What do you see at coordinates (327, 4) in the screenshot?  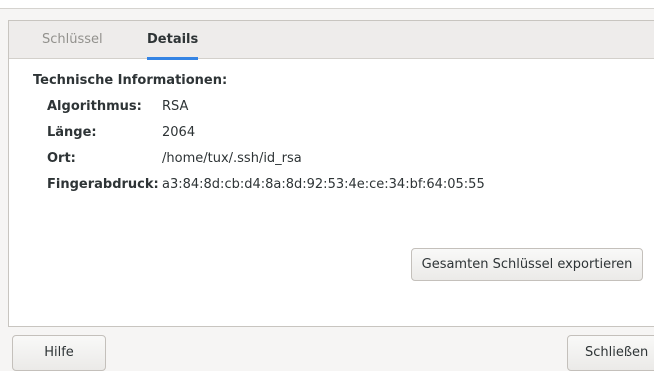 I see `window-top-edge` at bounding box center [327, 4].